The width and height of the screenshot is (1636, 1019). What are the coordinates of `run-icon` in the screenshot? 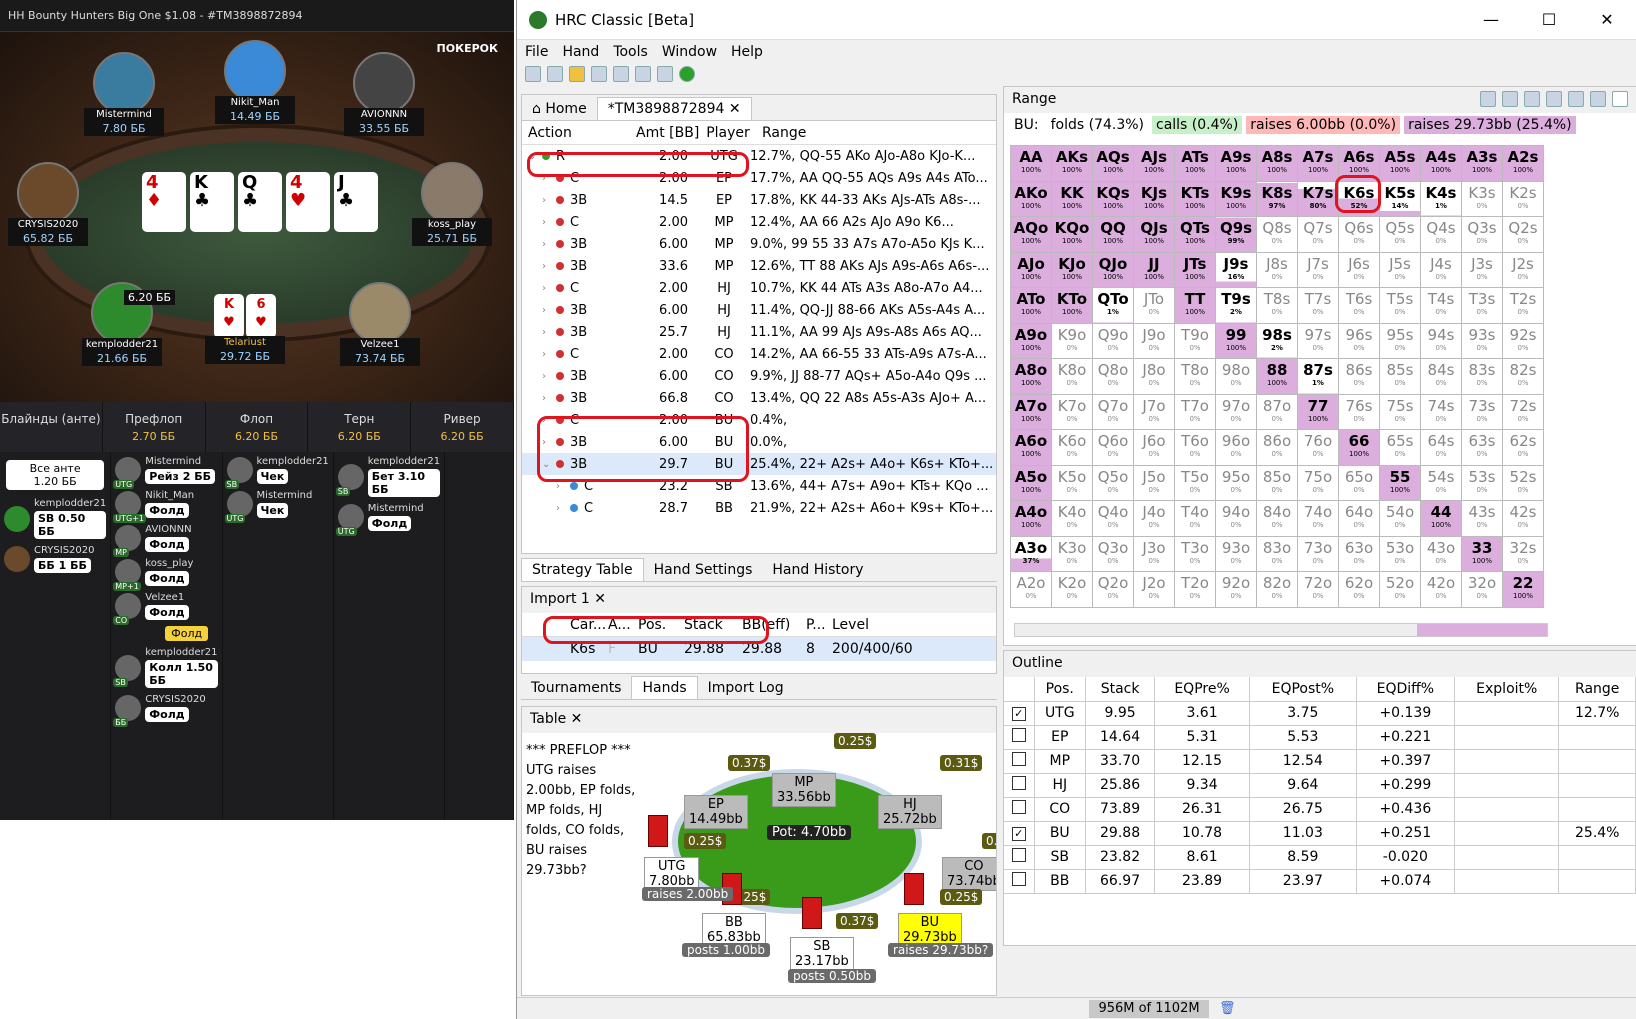 It's located at (687, 74).